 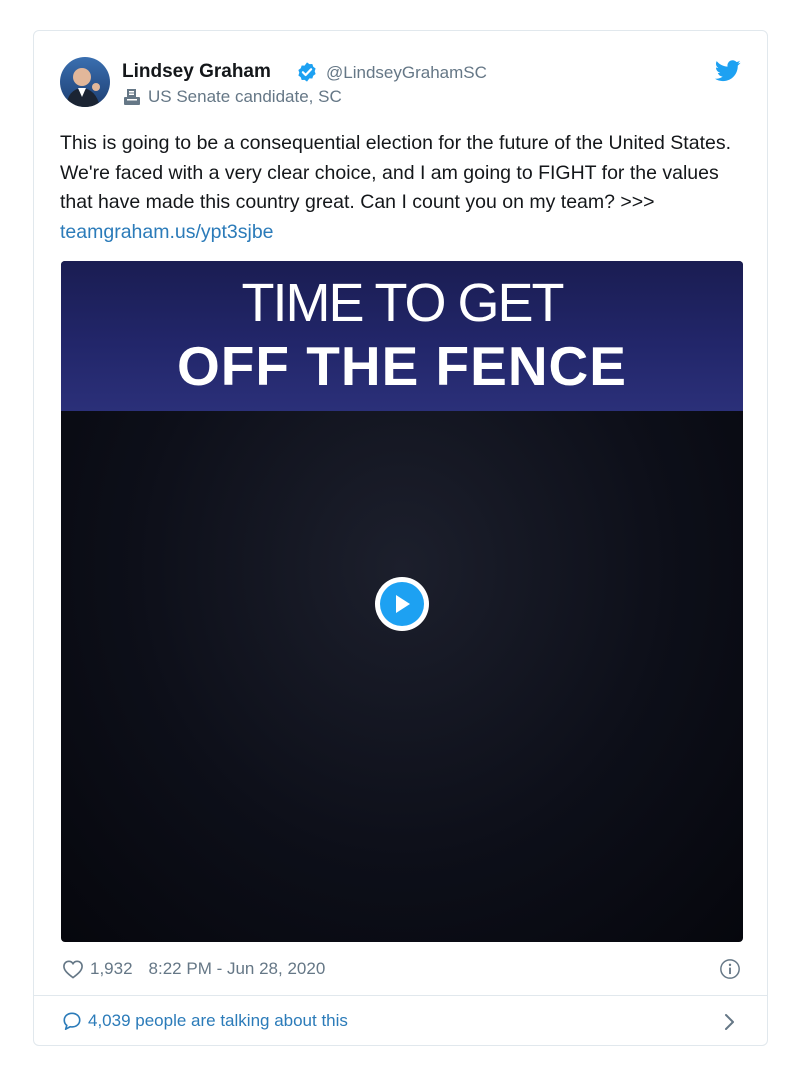 What do you see at coordinates (218, 1021) in the screenshot?
I see `talking-count: 4,039 people are talking about this` at bounding box center [218, 1021].